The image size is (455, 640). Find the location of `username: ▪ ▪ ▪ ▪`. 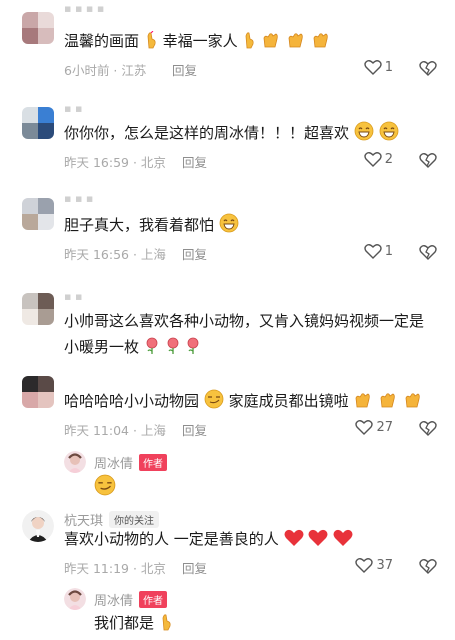

username: ▪ ▪ ▪ ▪ is located at coordinates (84, 8).